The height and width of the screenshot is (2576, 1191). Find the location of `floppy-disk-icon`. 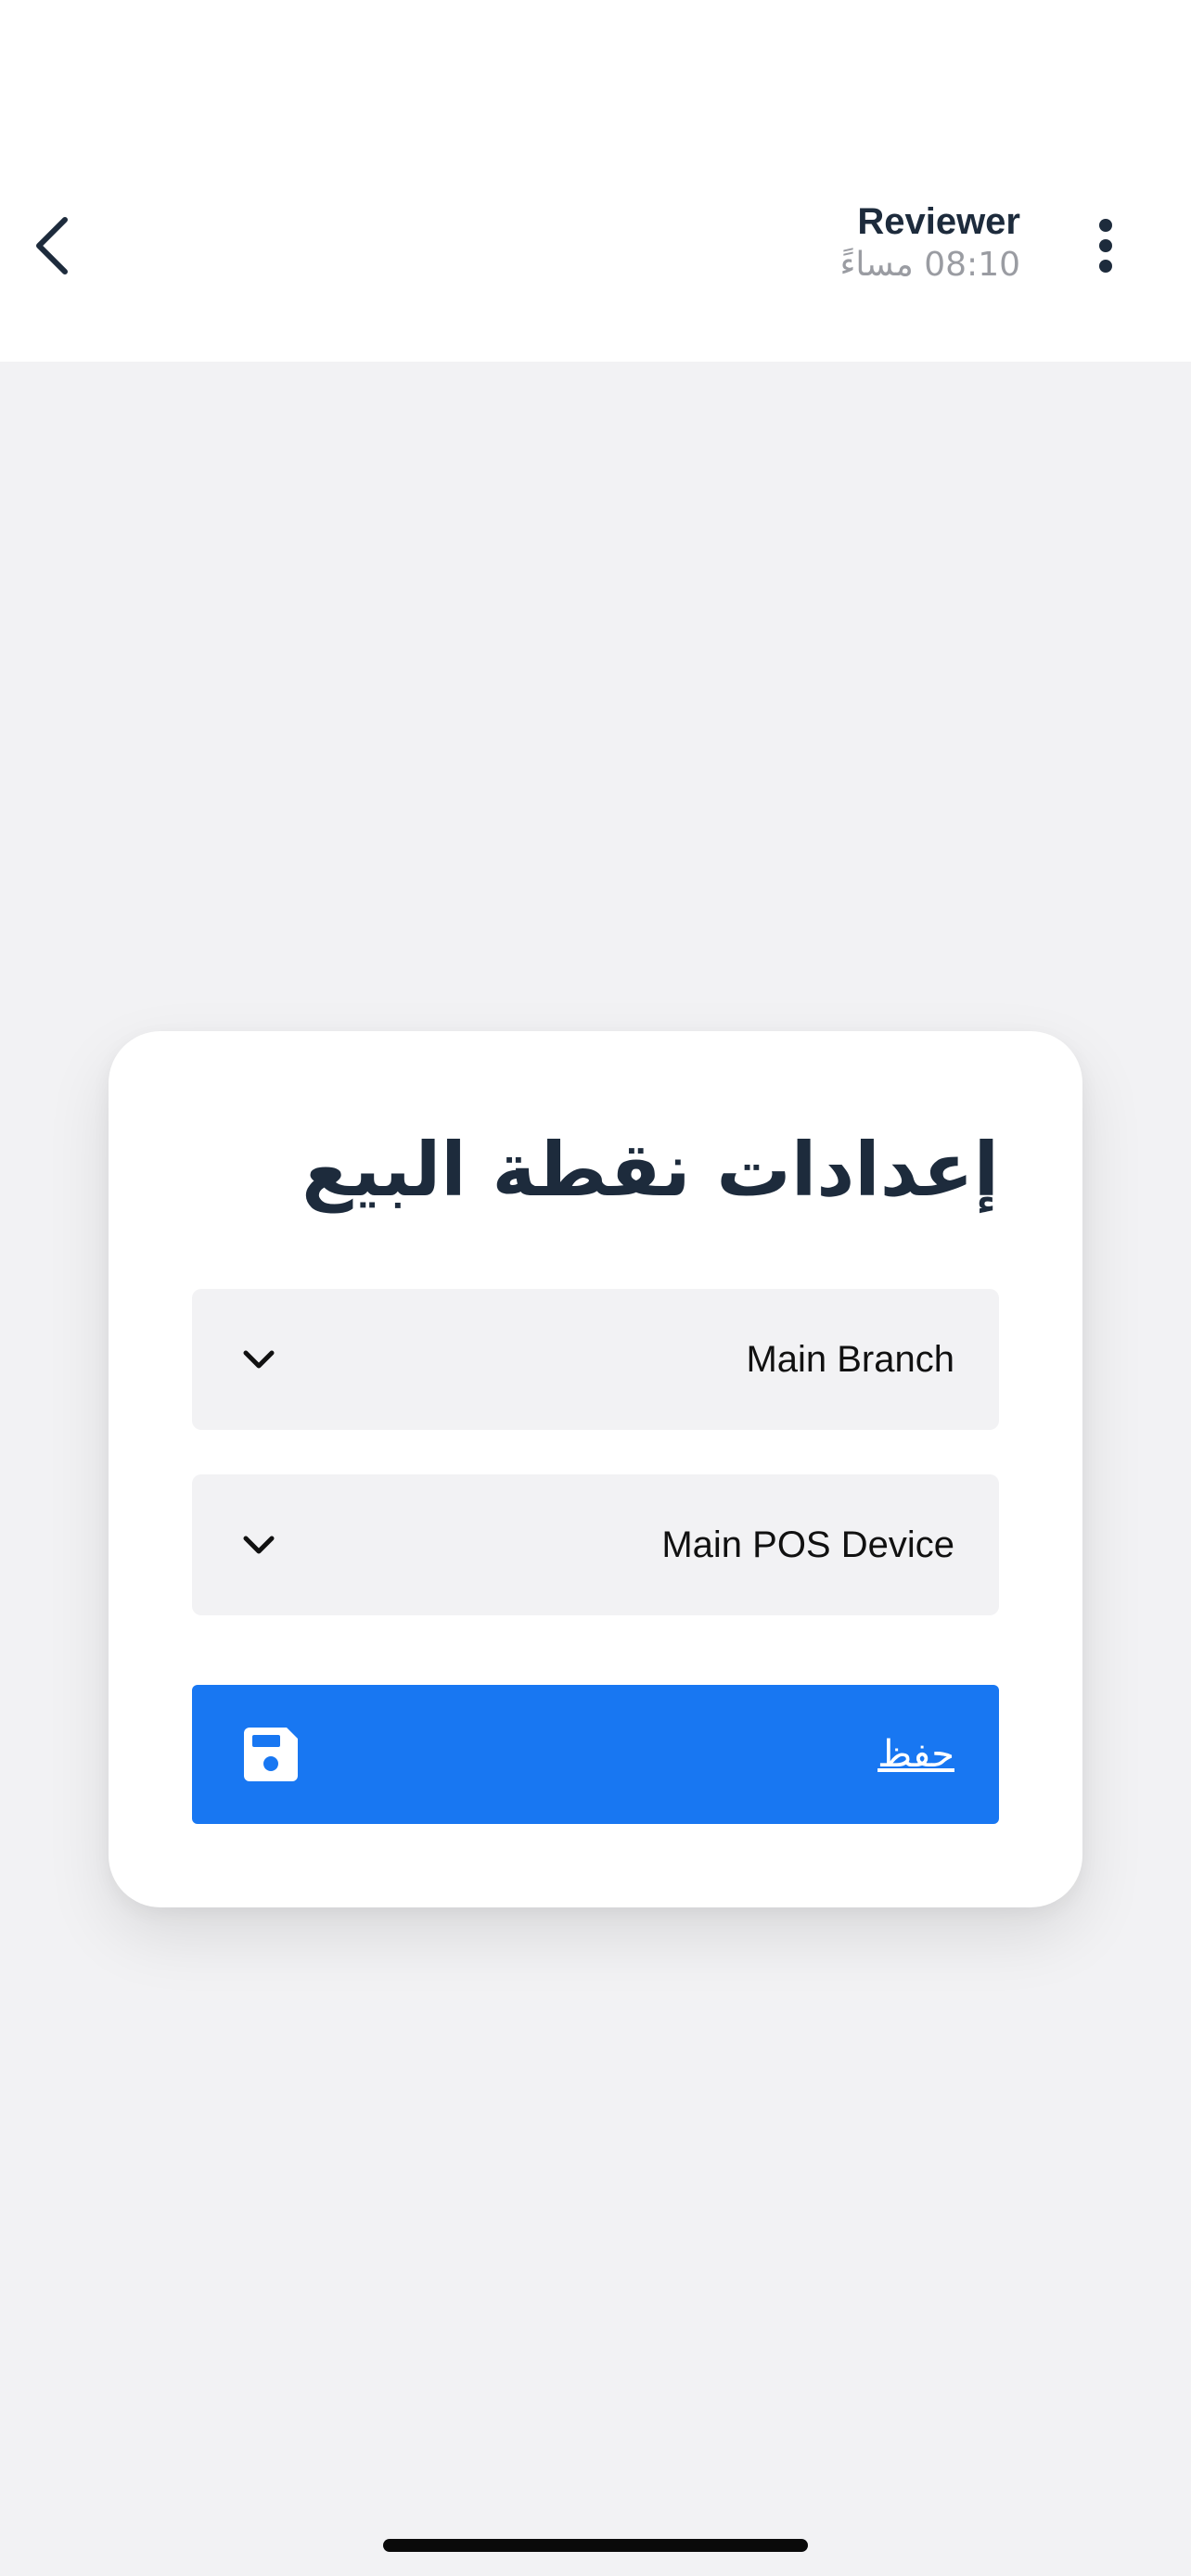

floppy-disk-icon is located at coordinates (271, 1754).